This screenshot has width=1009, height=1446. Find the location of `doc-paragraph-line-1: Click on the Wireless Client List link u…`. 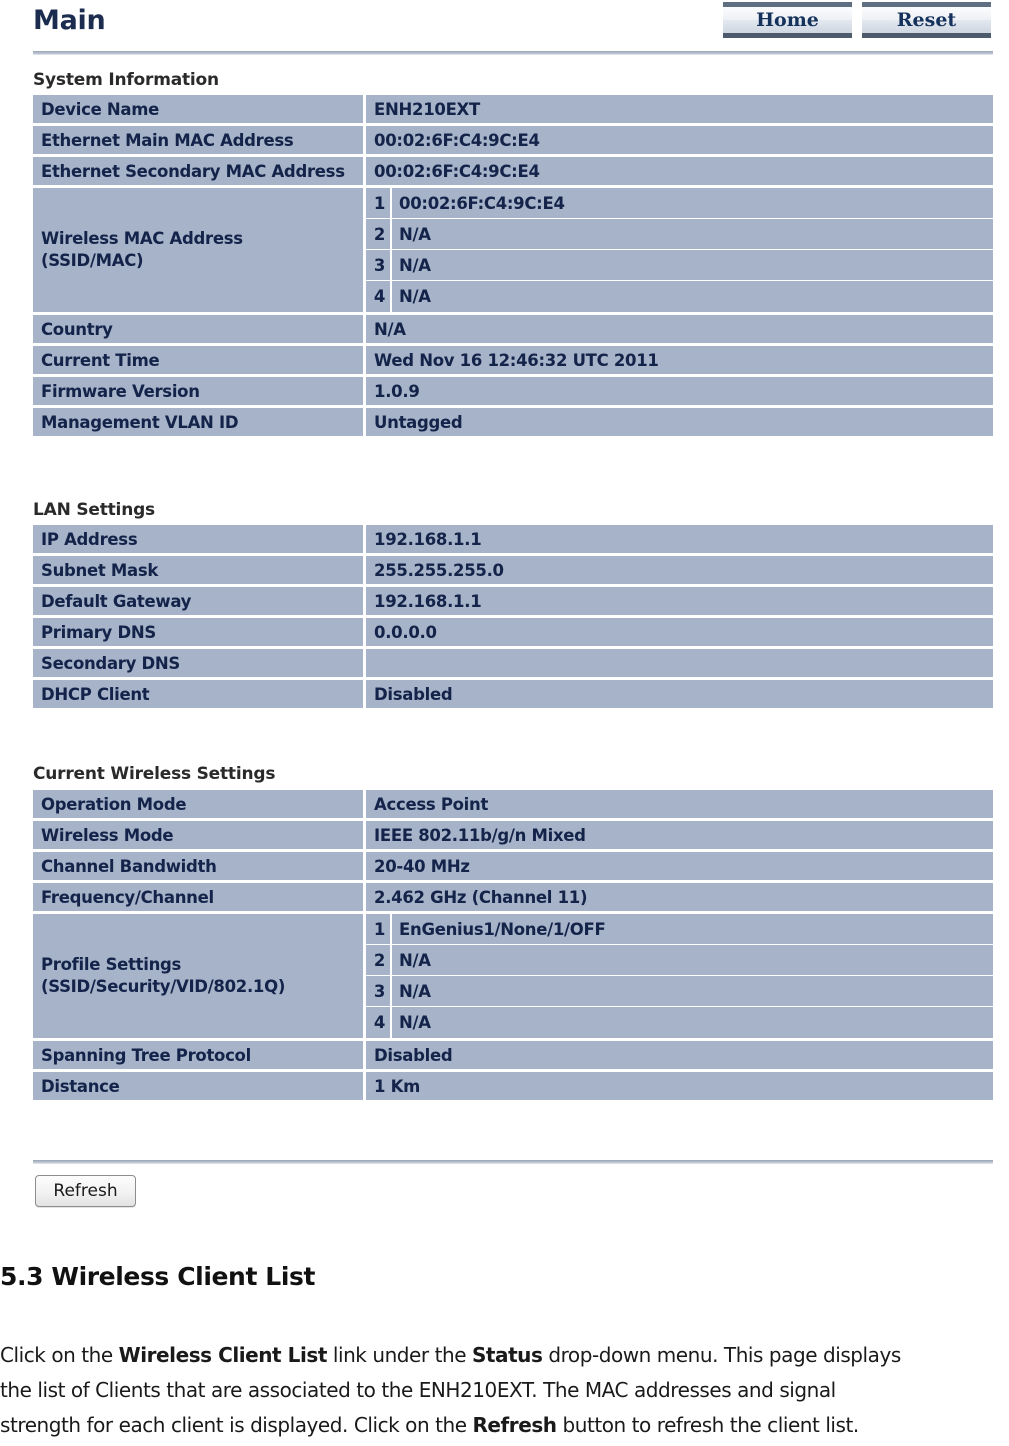

doc-paragraph-line-1: Click on the Wireless Client List link u… is located at coordinates (504, 1355).